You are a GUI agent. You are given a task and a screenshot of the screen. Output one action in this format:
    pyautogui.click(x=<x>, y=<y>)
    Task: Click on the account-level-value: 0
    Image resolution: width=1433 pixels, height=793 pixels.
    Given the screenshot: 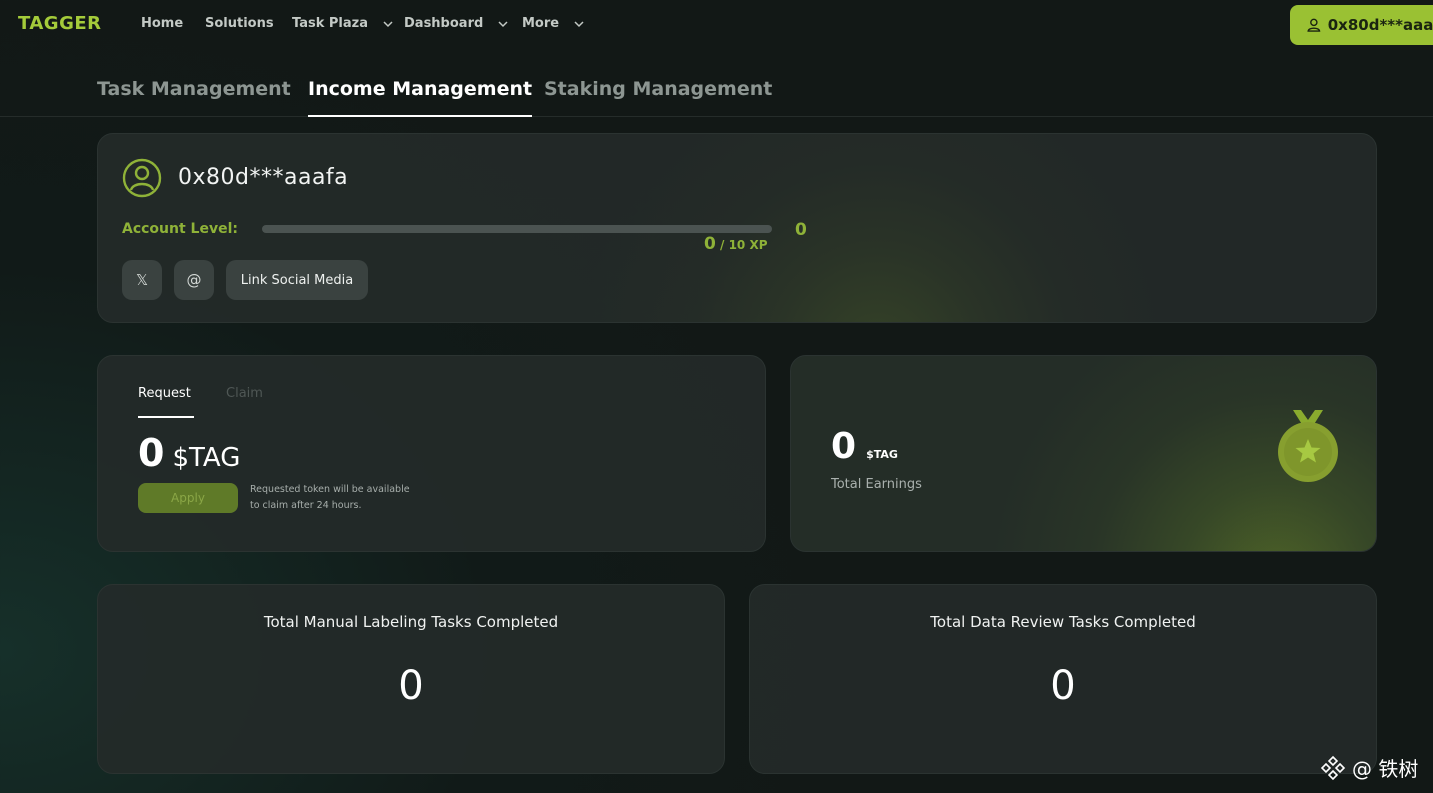 What is the action you would take?
    pyautogui.click(x=801, y=230)
    